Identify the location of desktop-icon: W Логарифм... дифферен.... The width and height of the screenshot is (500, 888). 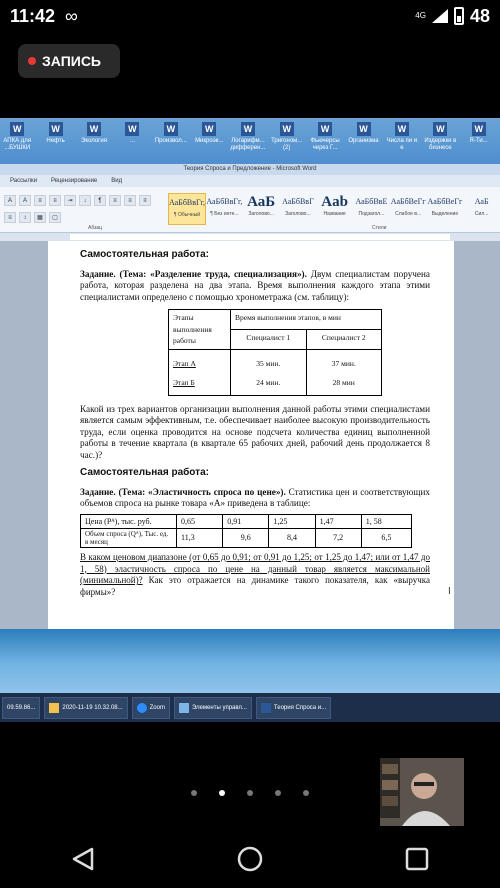
(248, 141).